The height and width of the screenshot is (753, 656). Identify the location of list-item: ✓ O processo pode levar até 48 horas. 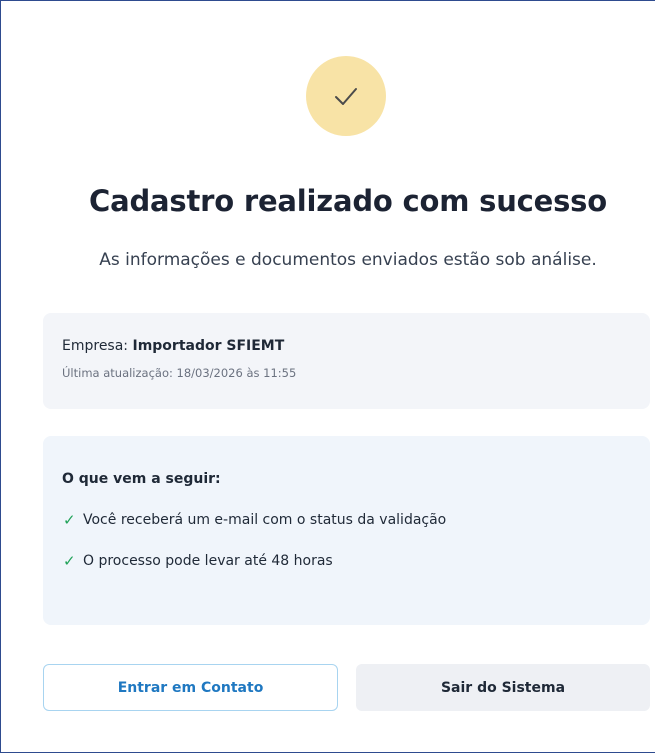
(346, 561).